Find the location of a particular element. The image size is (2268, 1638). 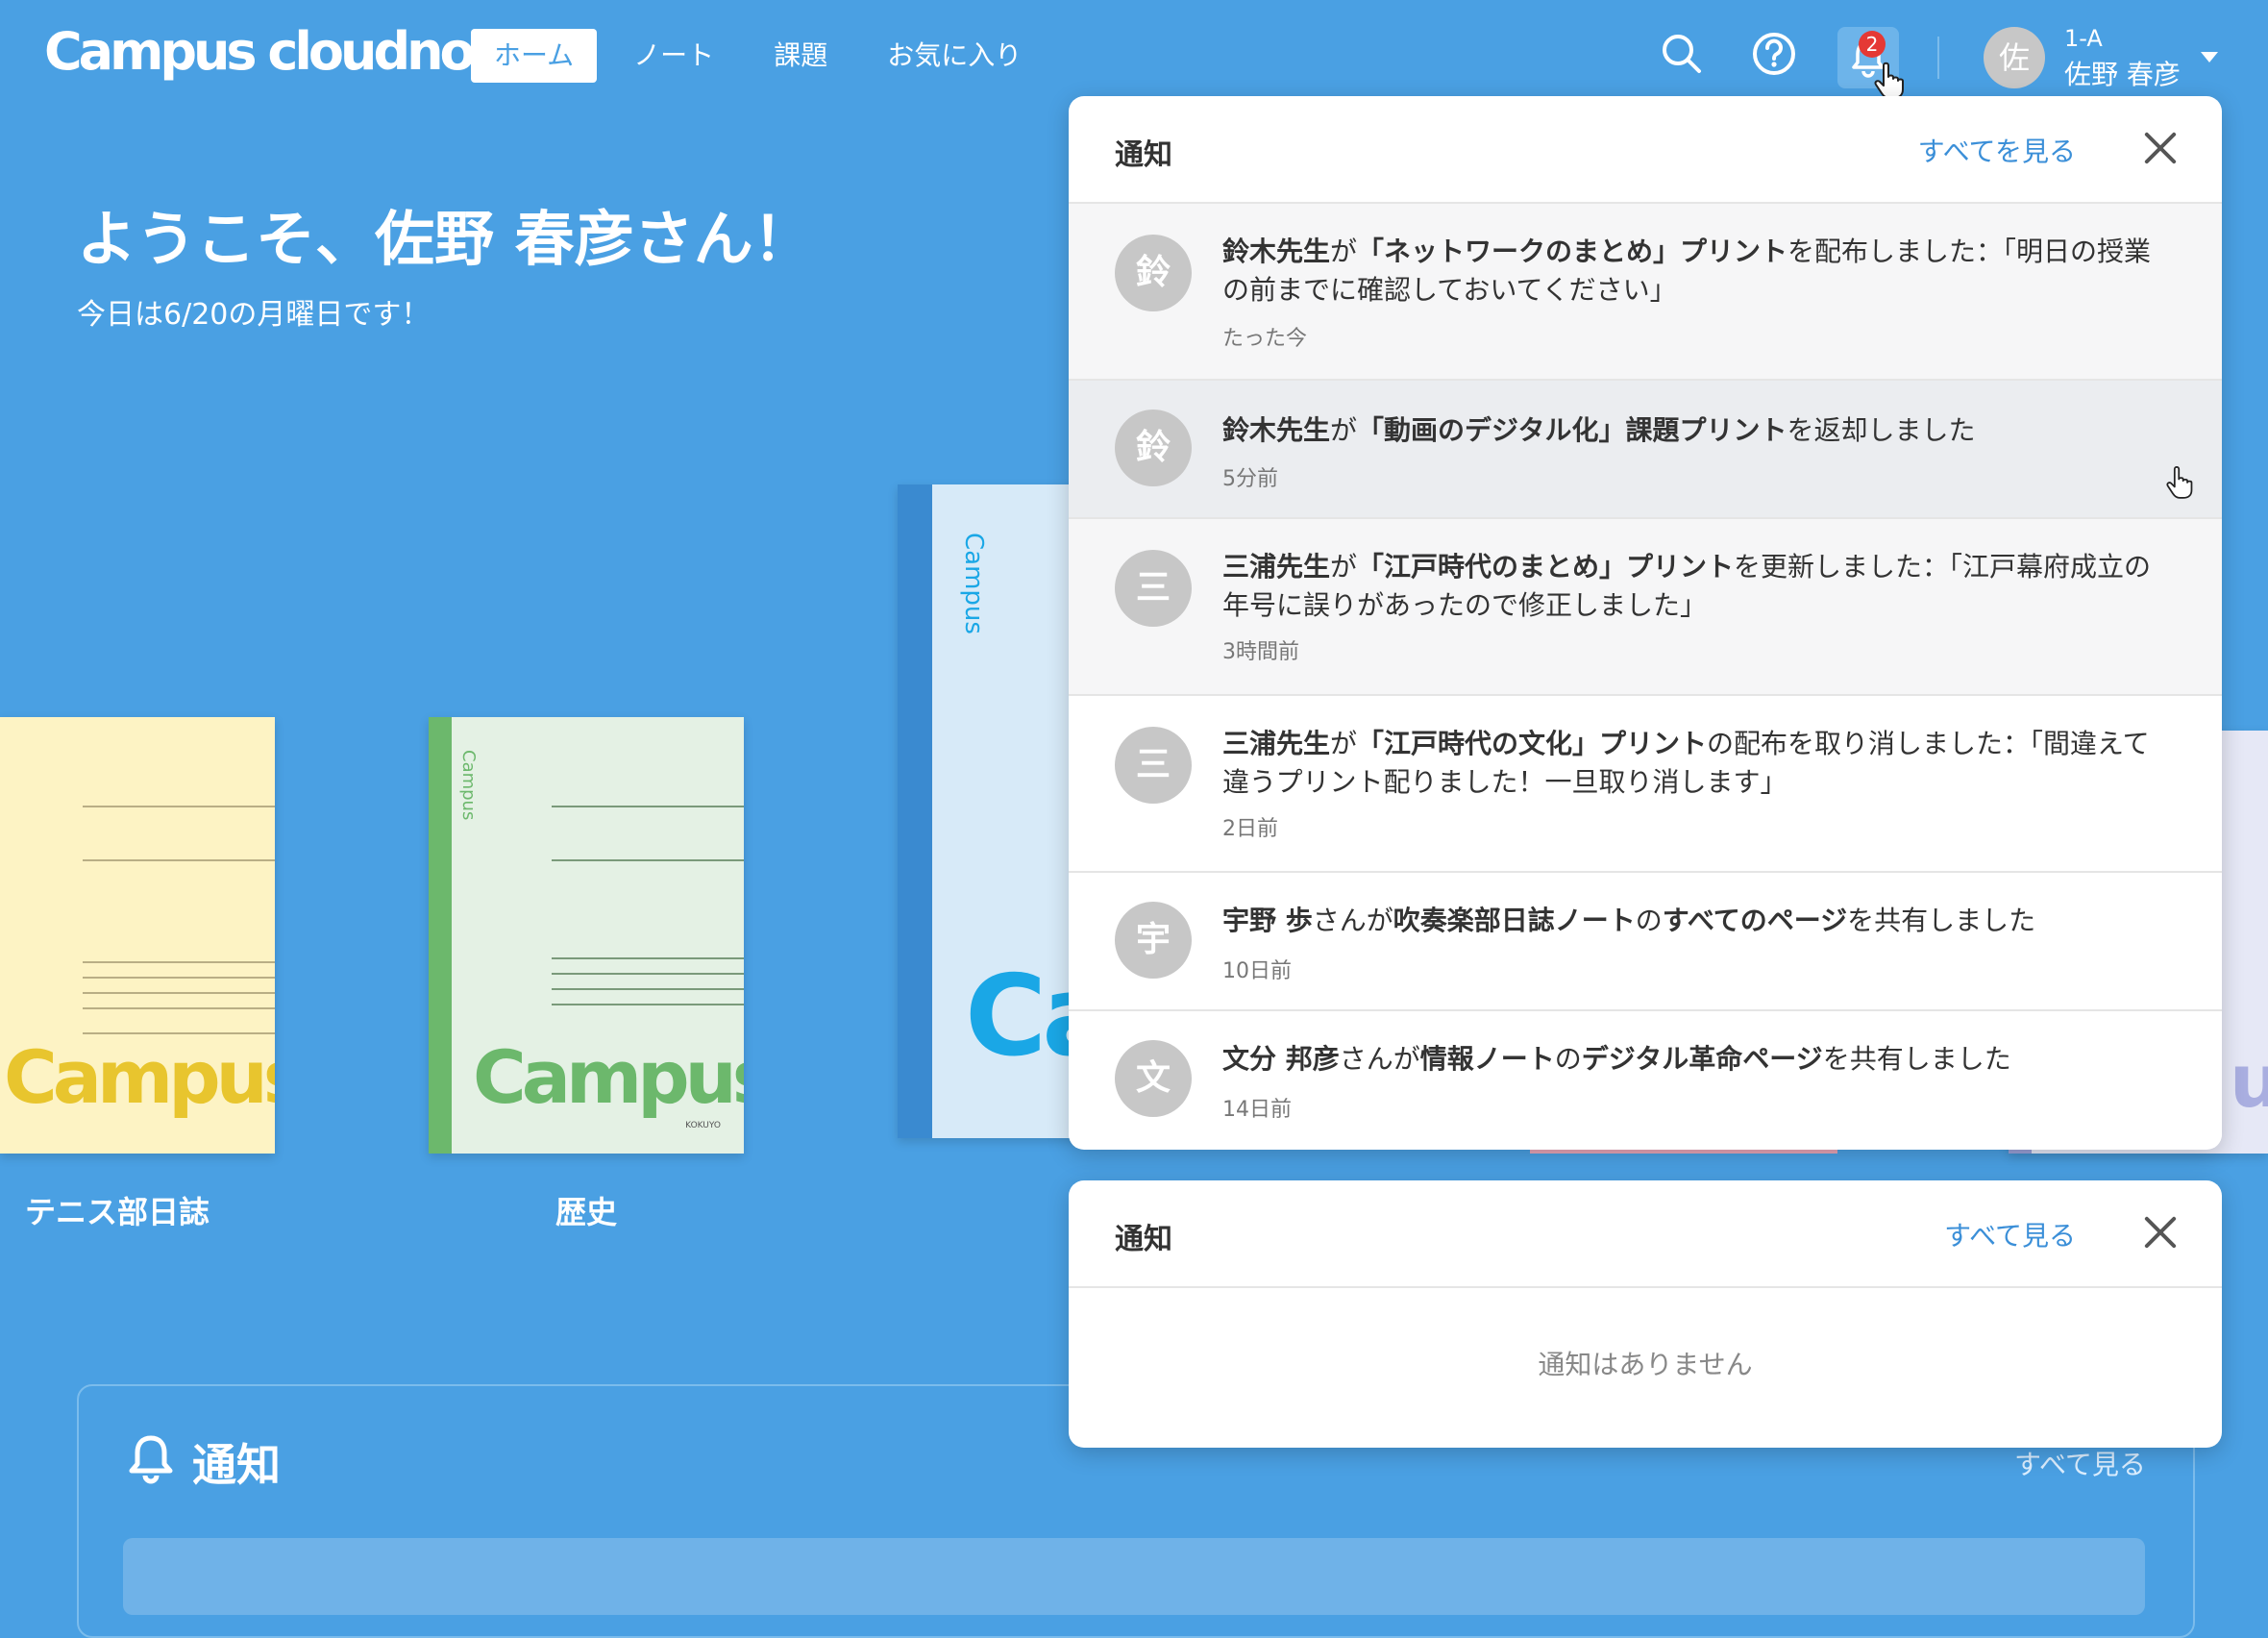

notebook-brand-partial: us is located at coordinates (2249, 1081).